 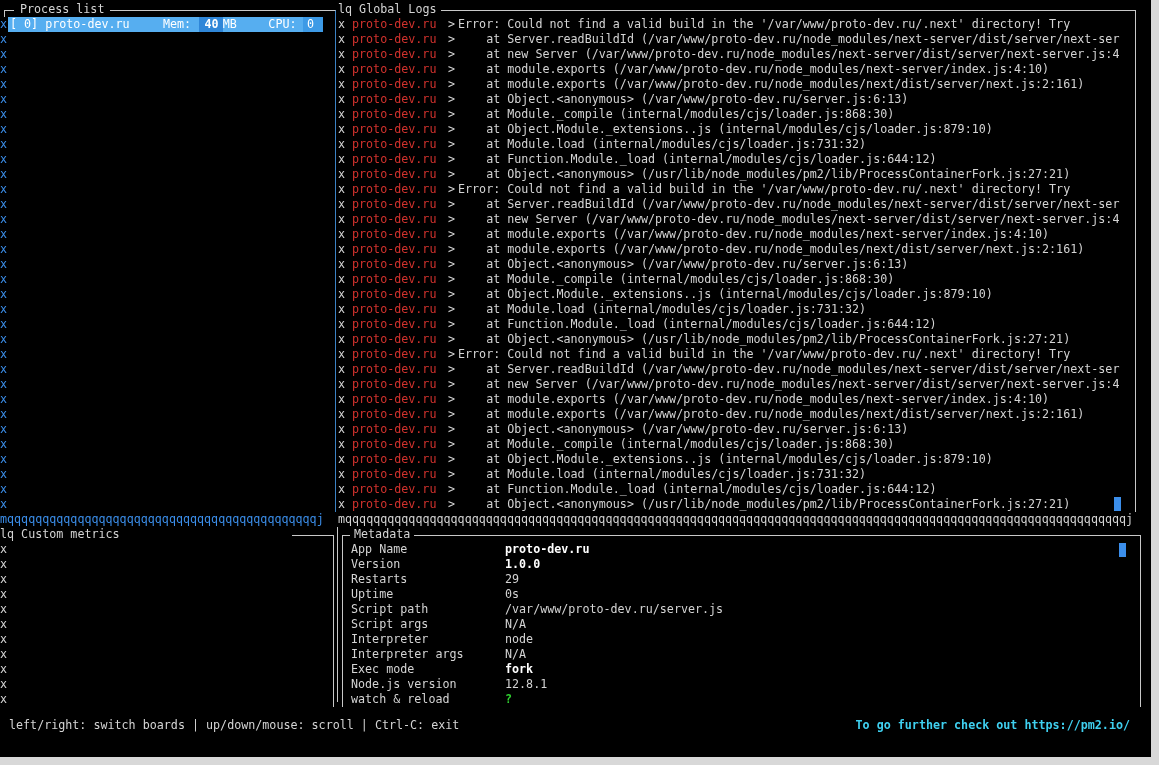 What do you see at coordinates (512, 579) in the screenshot?
I see `field-value: 29` at bounding box center [512, 579].